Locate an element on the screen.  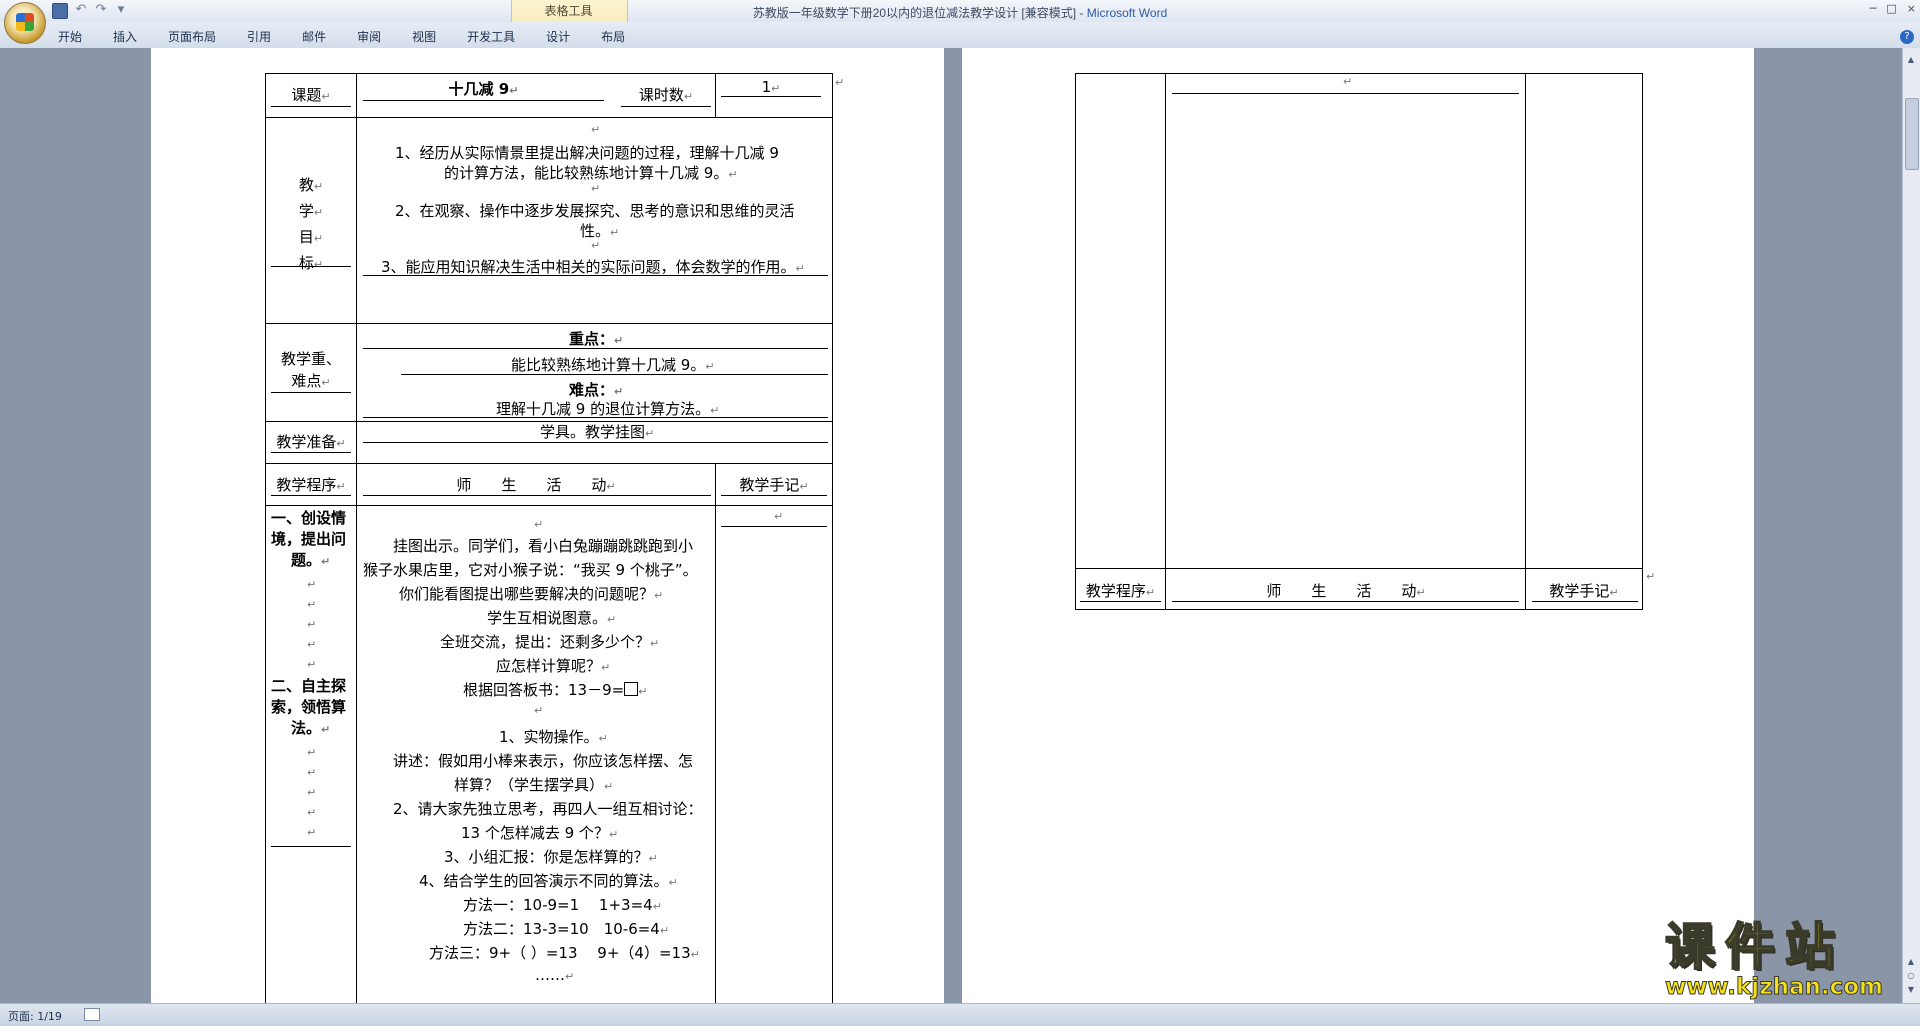
key-points-label: 教学重、 is located at coordinates (310, 359).